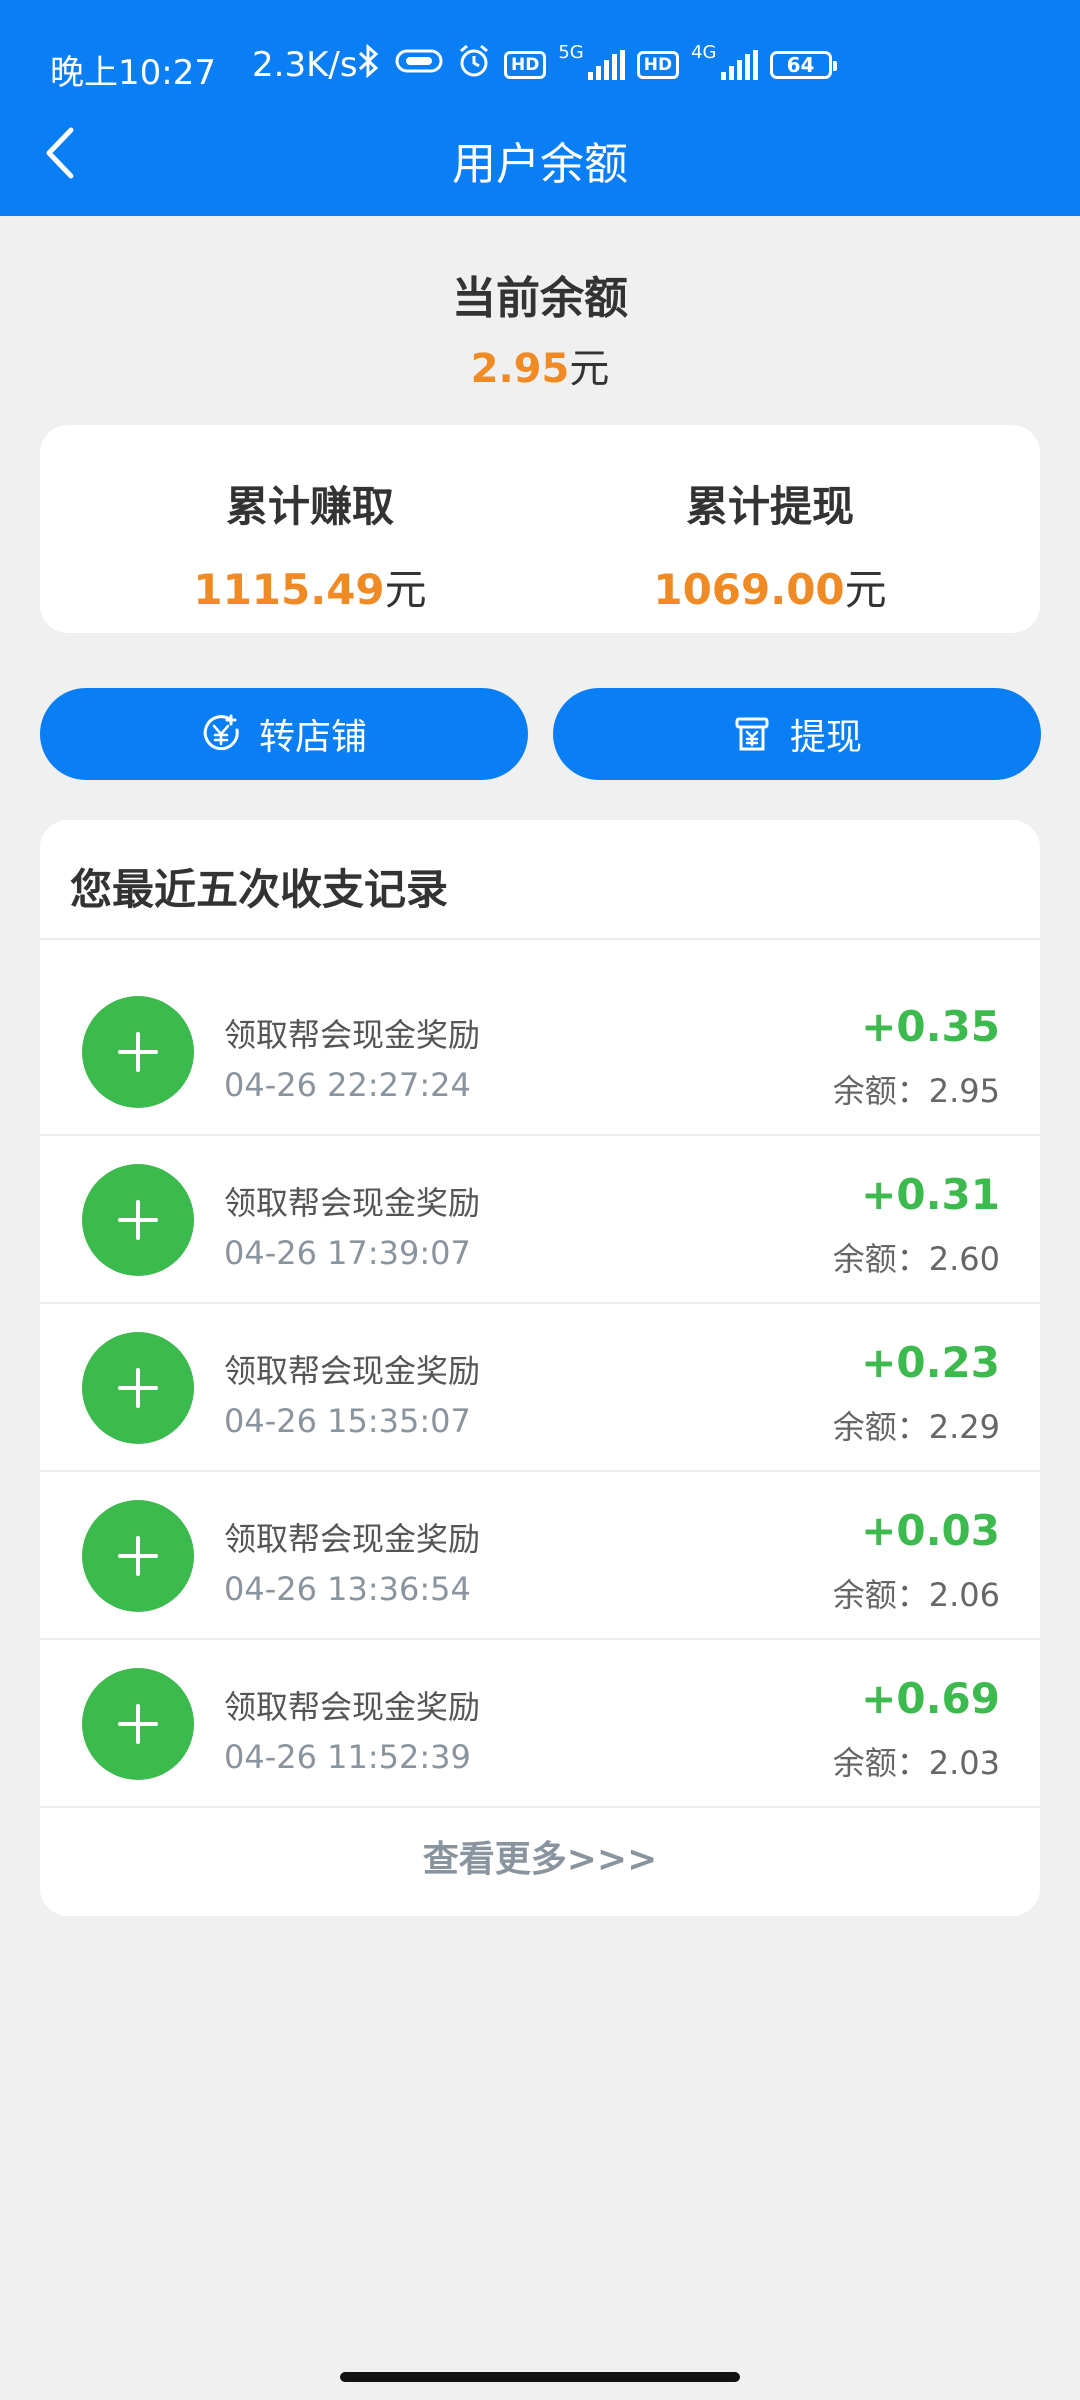 The height and width of the screenshot is (2400, 1080). I want to click on current-balance-value: 2.95, so click(520, 369).